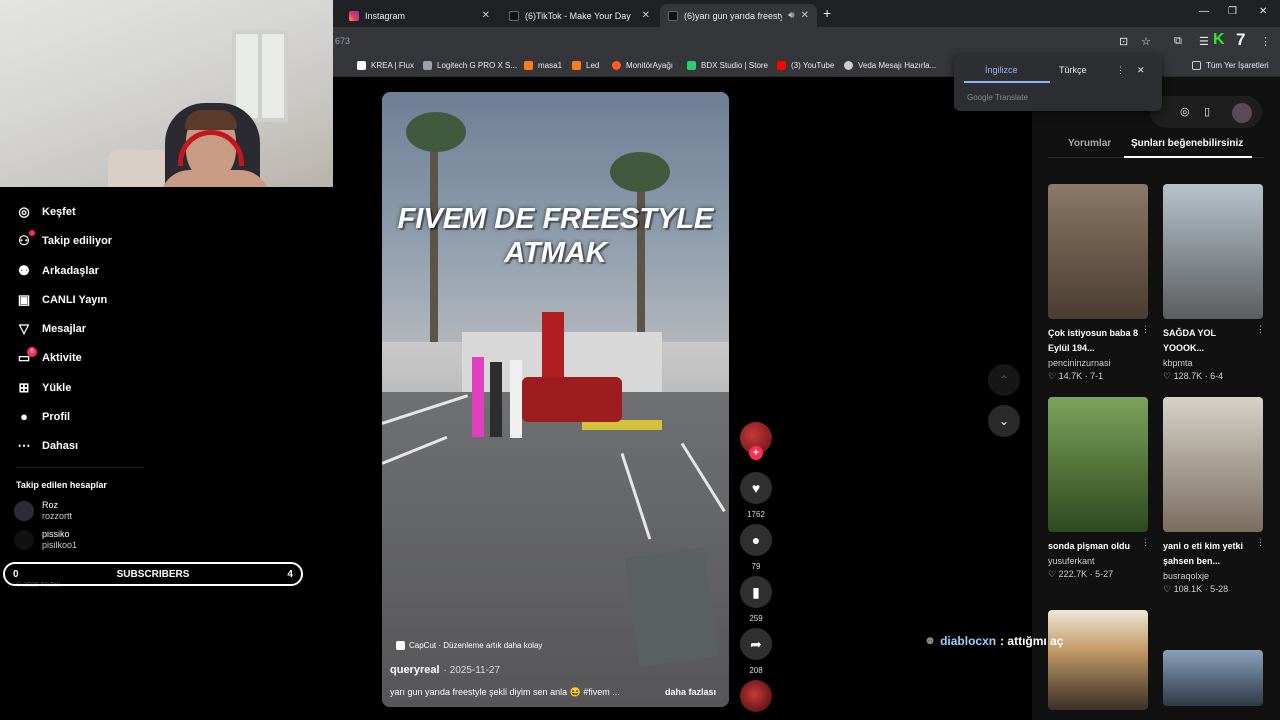  I want to click on new-tab-button: +, so click(827, 13).